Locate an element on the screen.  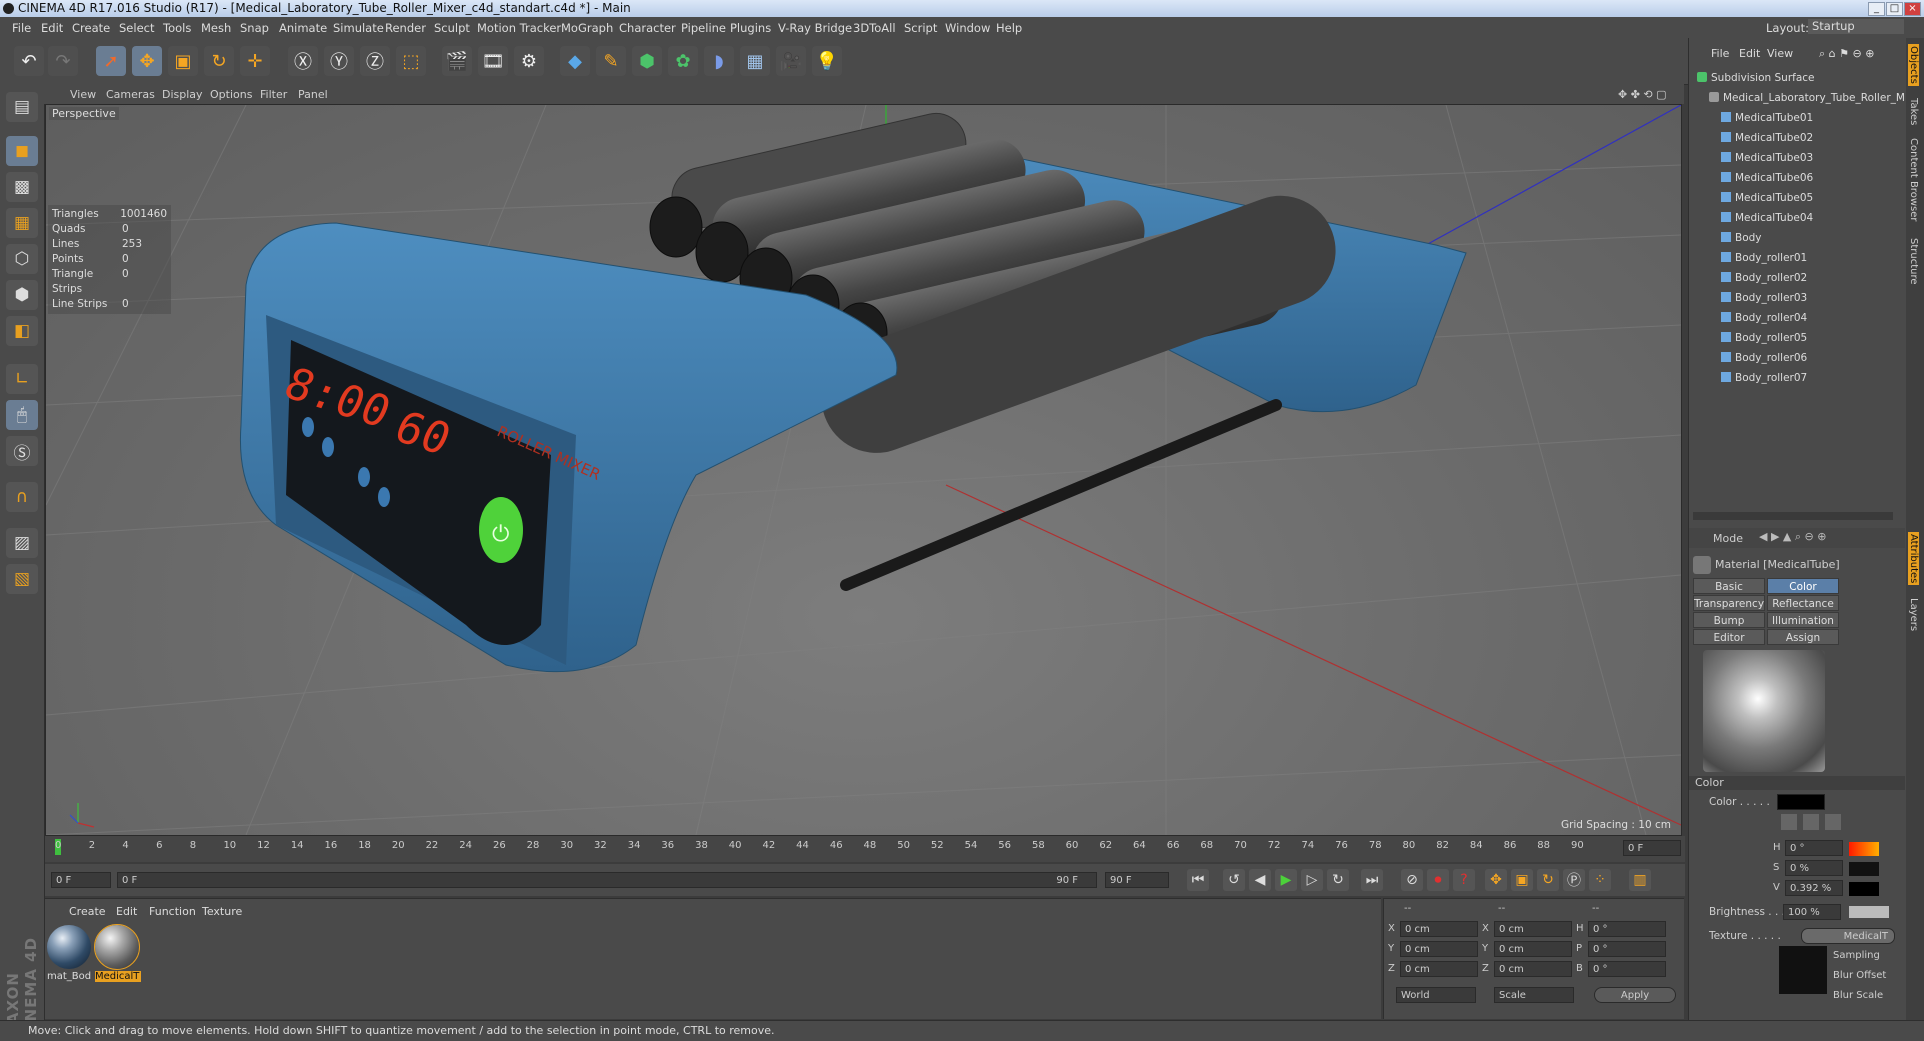
axis-mode-icon: ∟ is located at coordinates (22, 379).